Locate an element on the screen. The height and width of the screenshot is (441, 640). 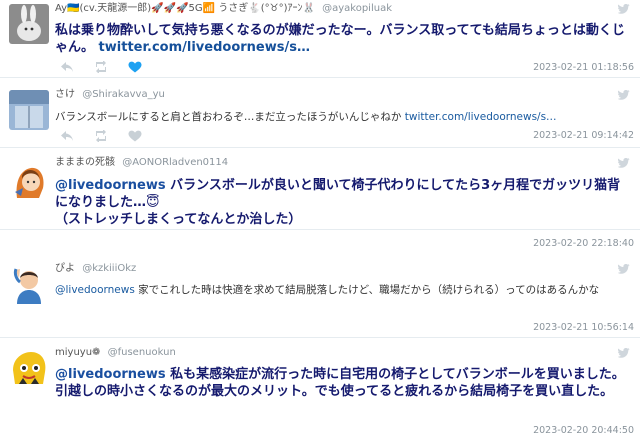
person-holding-head-avatar-icon is located at coordinates (29, 284).